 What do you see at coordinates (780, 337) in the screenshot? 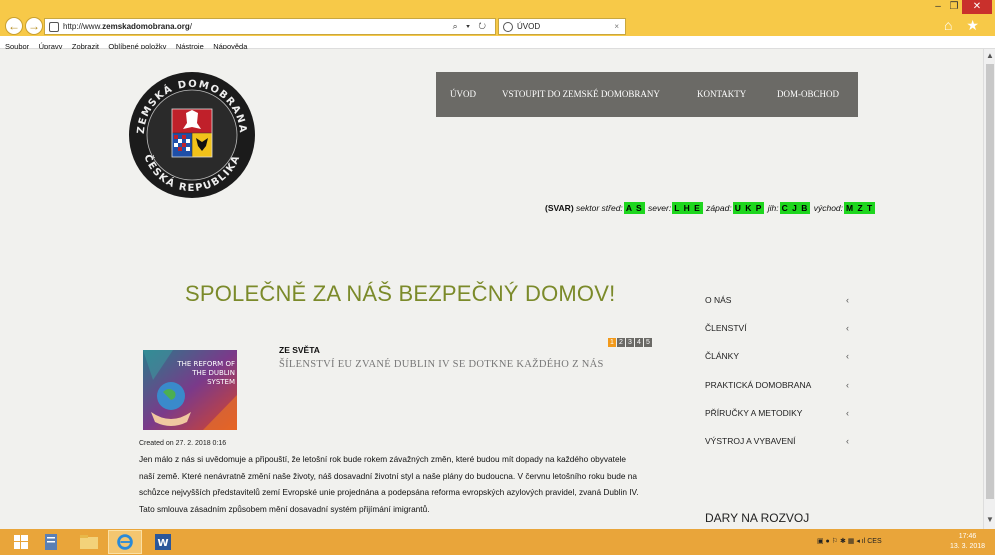
I see `sidebar-item-membership: ČLENSTVÍ ‹` at bounding box center [780, 337].